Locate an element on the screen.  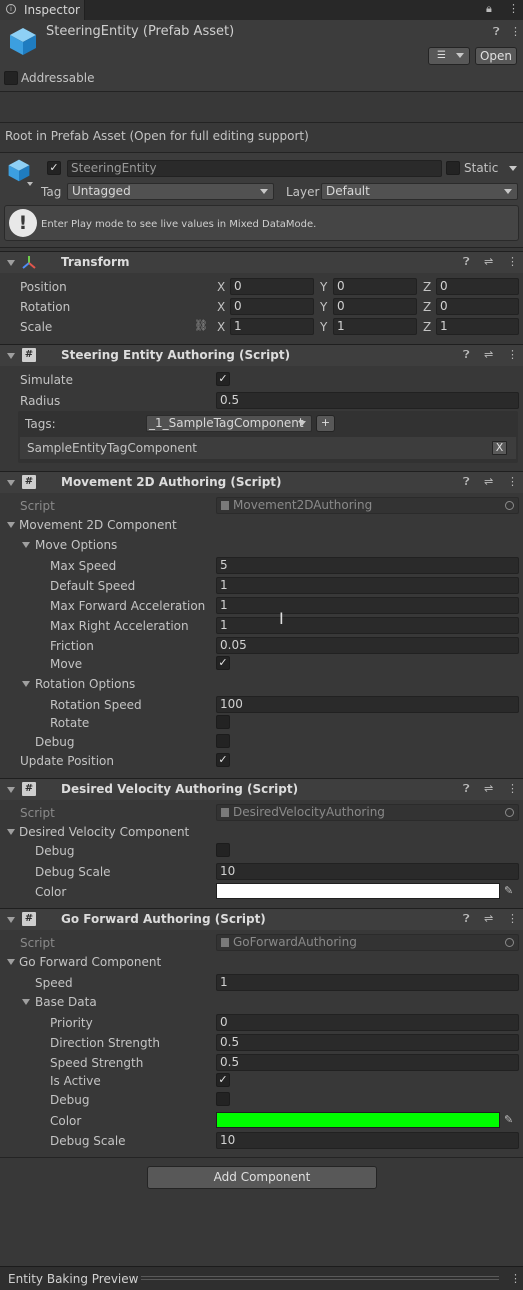
rotate-checkbox is located at coordinates (223, 722).